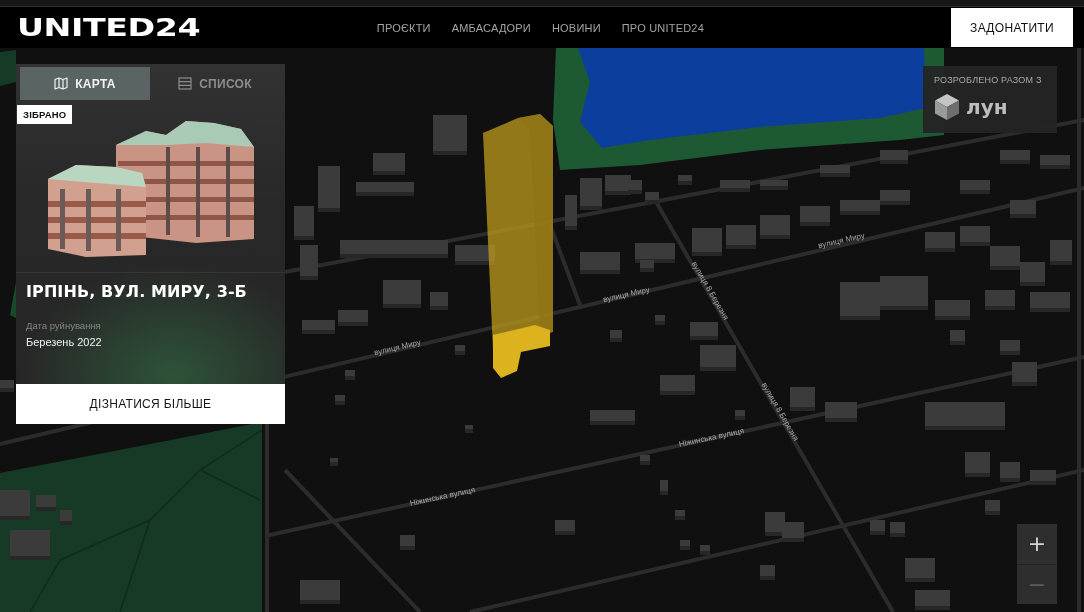 This screenshot has height=612, width=1084. I want to click on partner-caption: РОЗРОБЛЕНО РАЗОМ З, so click(988, 80).